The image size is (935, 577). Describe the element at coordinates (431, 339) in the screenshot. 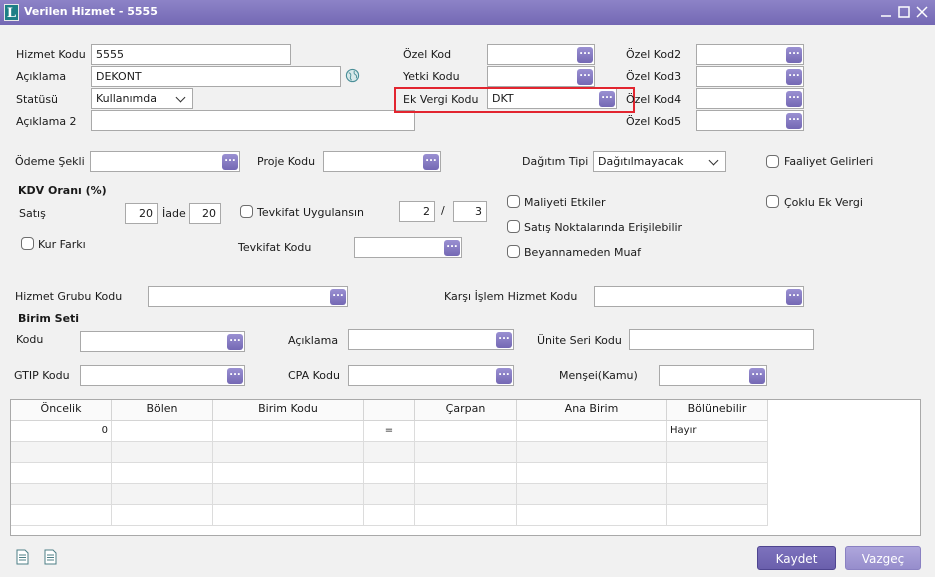

I see `birim-aciklama-input` at that location.